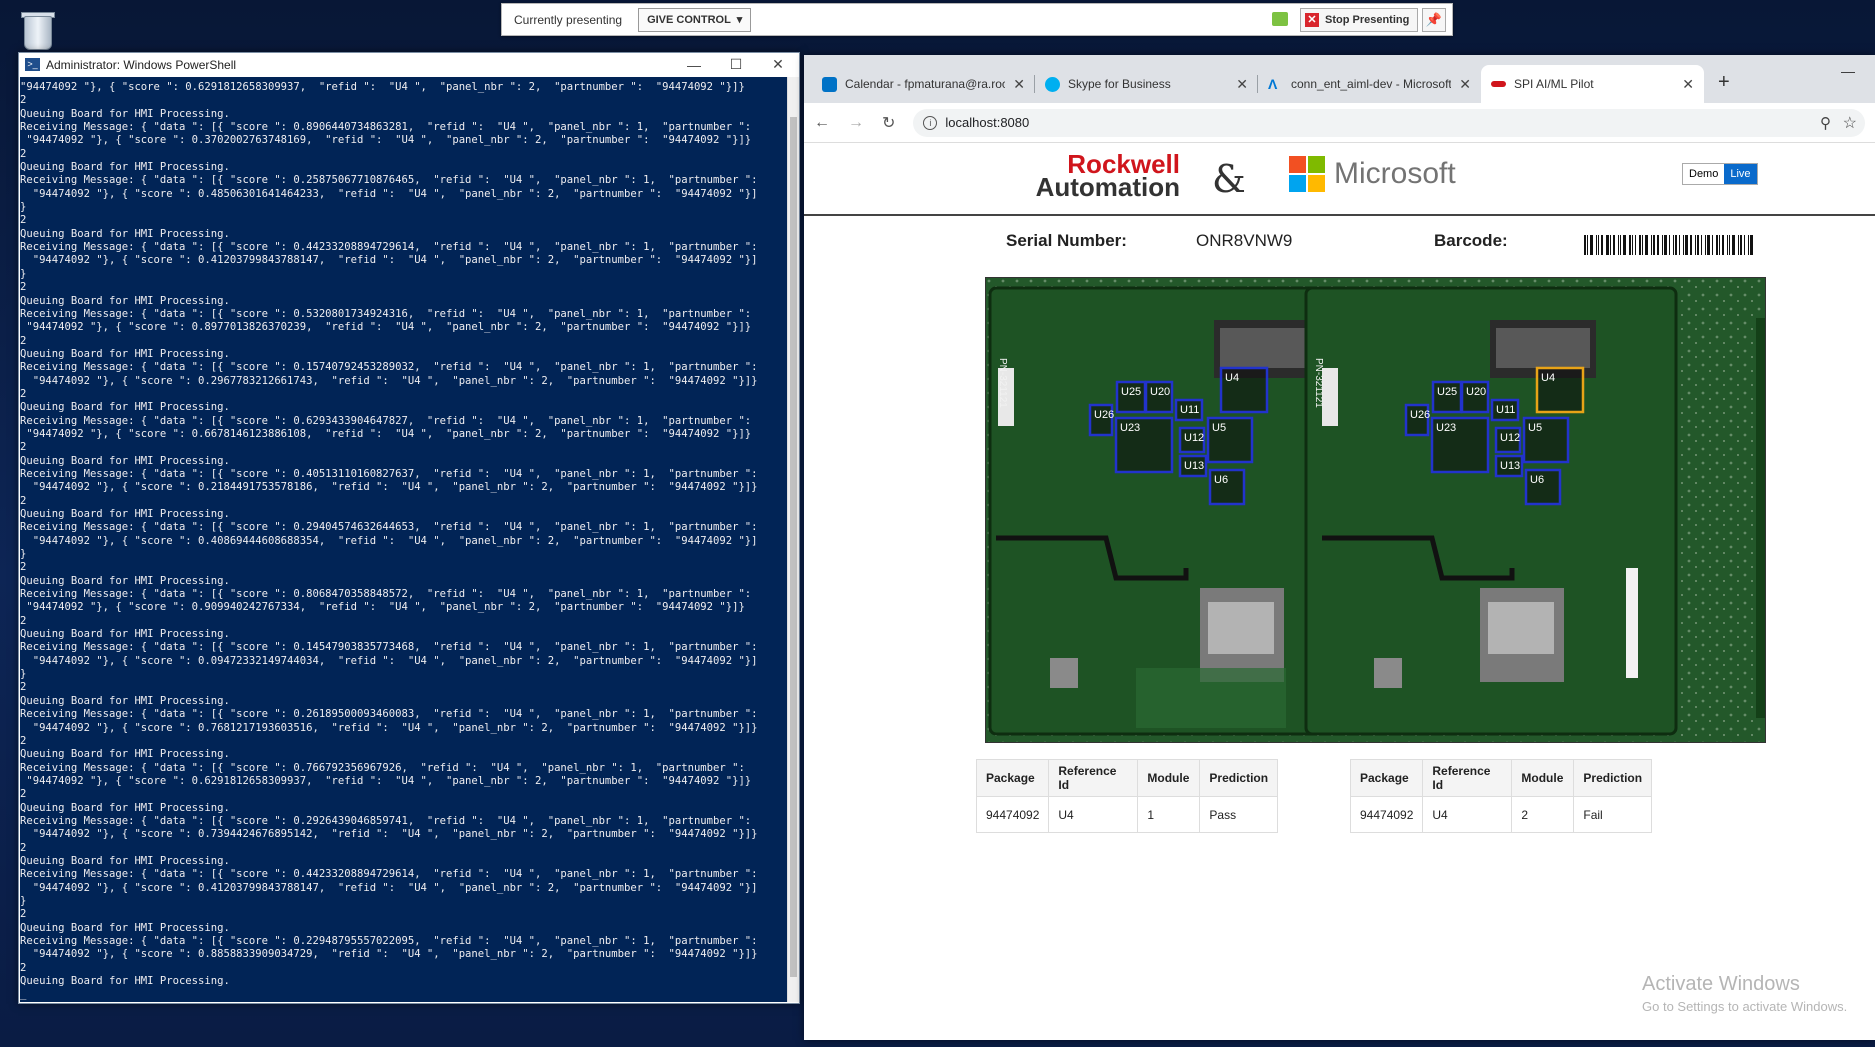 The width and height of the screenshot is (1875, 1047). What do you see at coordinates (689, 19) in the screenshot?
I see `give-control-label: GIVE CONTROL` at bounding box center [689, 19].